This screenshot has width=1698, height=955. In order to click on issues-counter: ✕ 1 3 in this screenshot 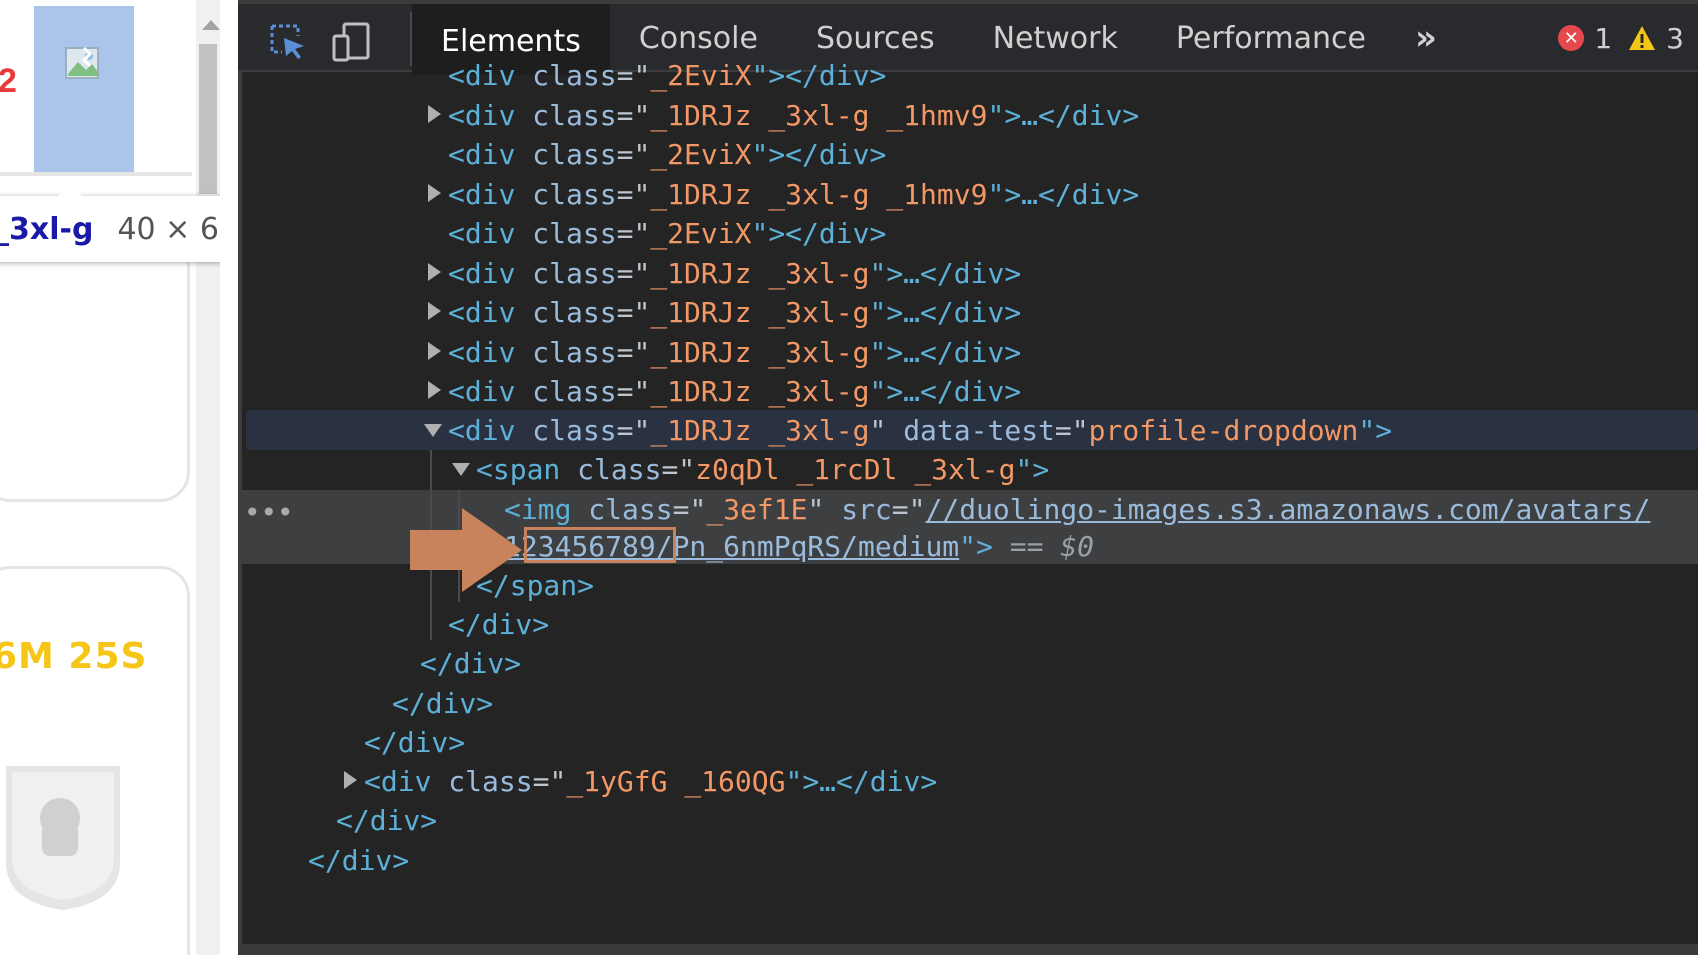, I will do `click(1621, 38)`.